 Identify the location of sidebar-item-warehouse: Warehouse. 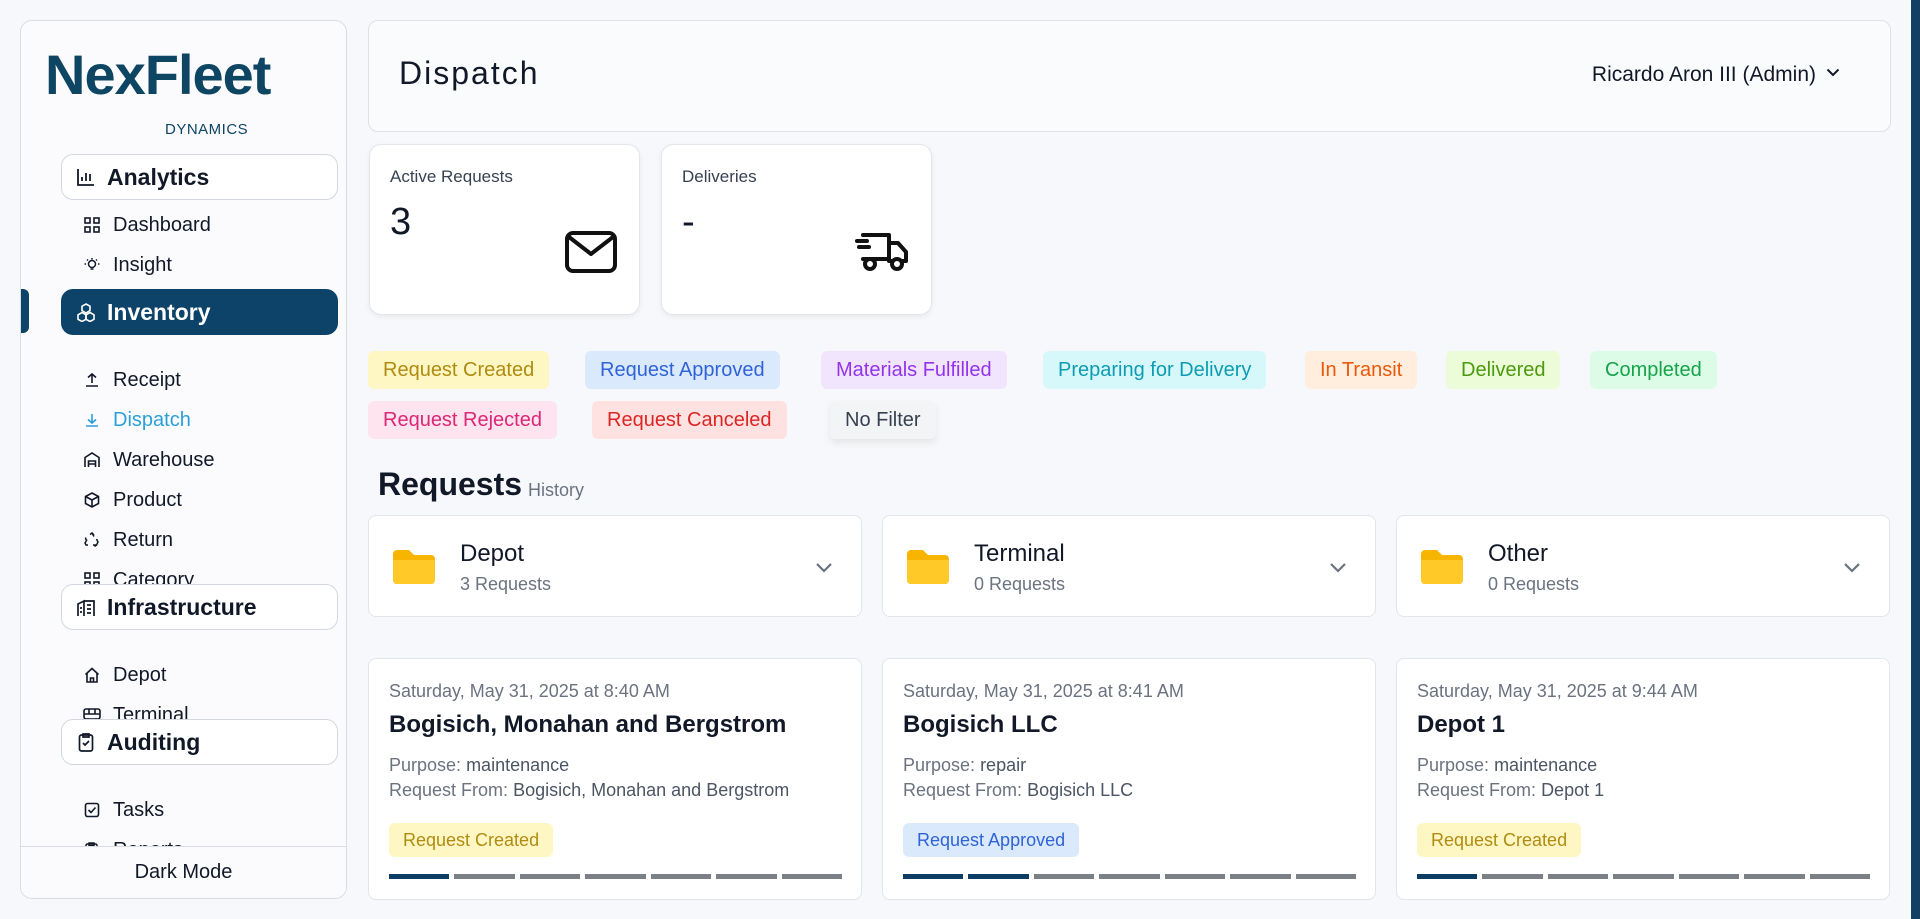
(149, 460).